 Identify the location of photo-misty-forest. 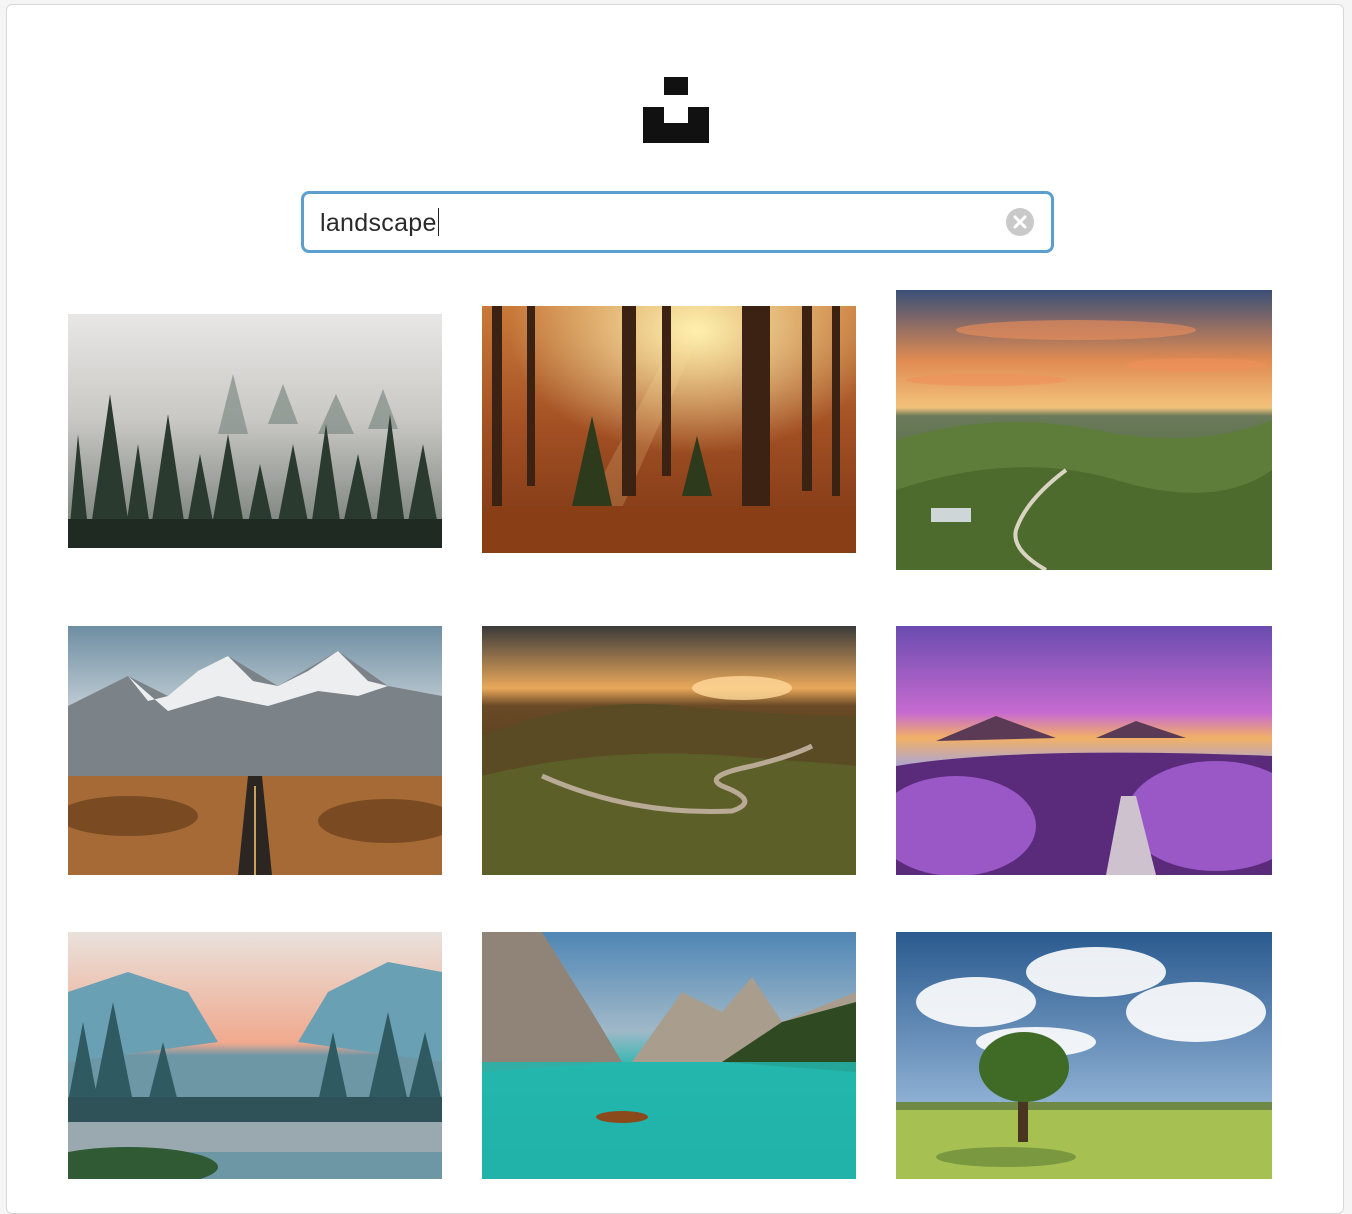
(255, 431).